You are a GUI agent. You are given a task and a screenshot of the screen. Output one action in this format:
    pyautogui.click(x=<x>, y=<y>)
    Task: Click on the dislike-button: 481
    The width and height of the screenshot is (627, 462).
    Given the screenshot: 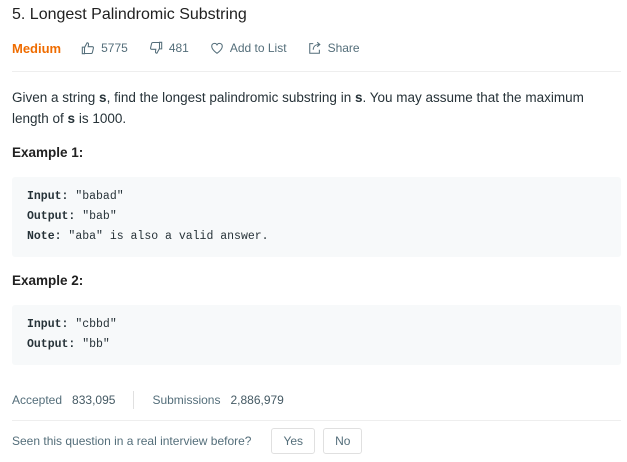 What is the action you would take?
    pyautogui.click(x=169, y=48)
    